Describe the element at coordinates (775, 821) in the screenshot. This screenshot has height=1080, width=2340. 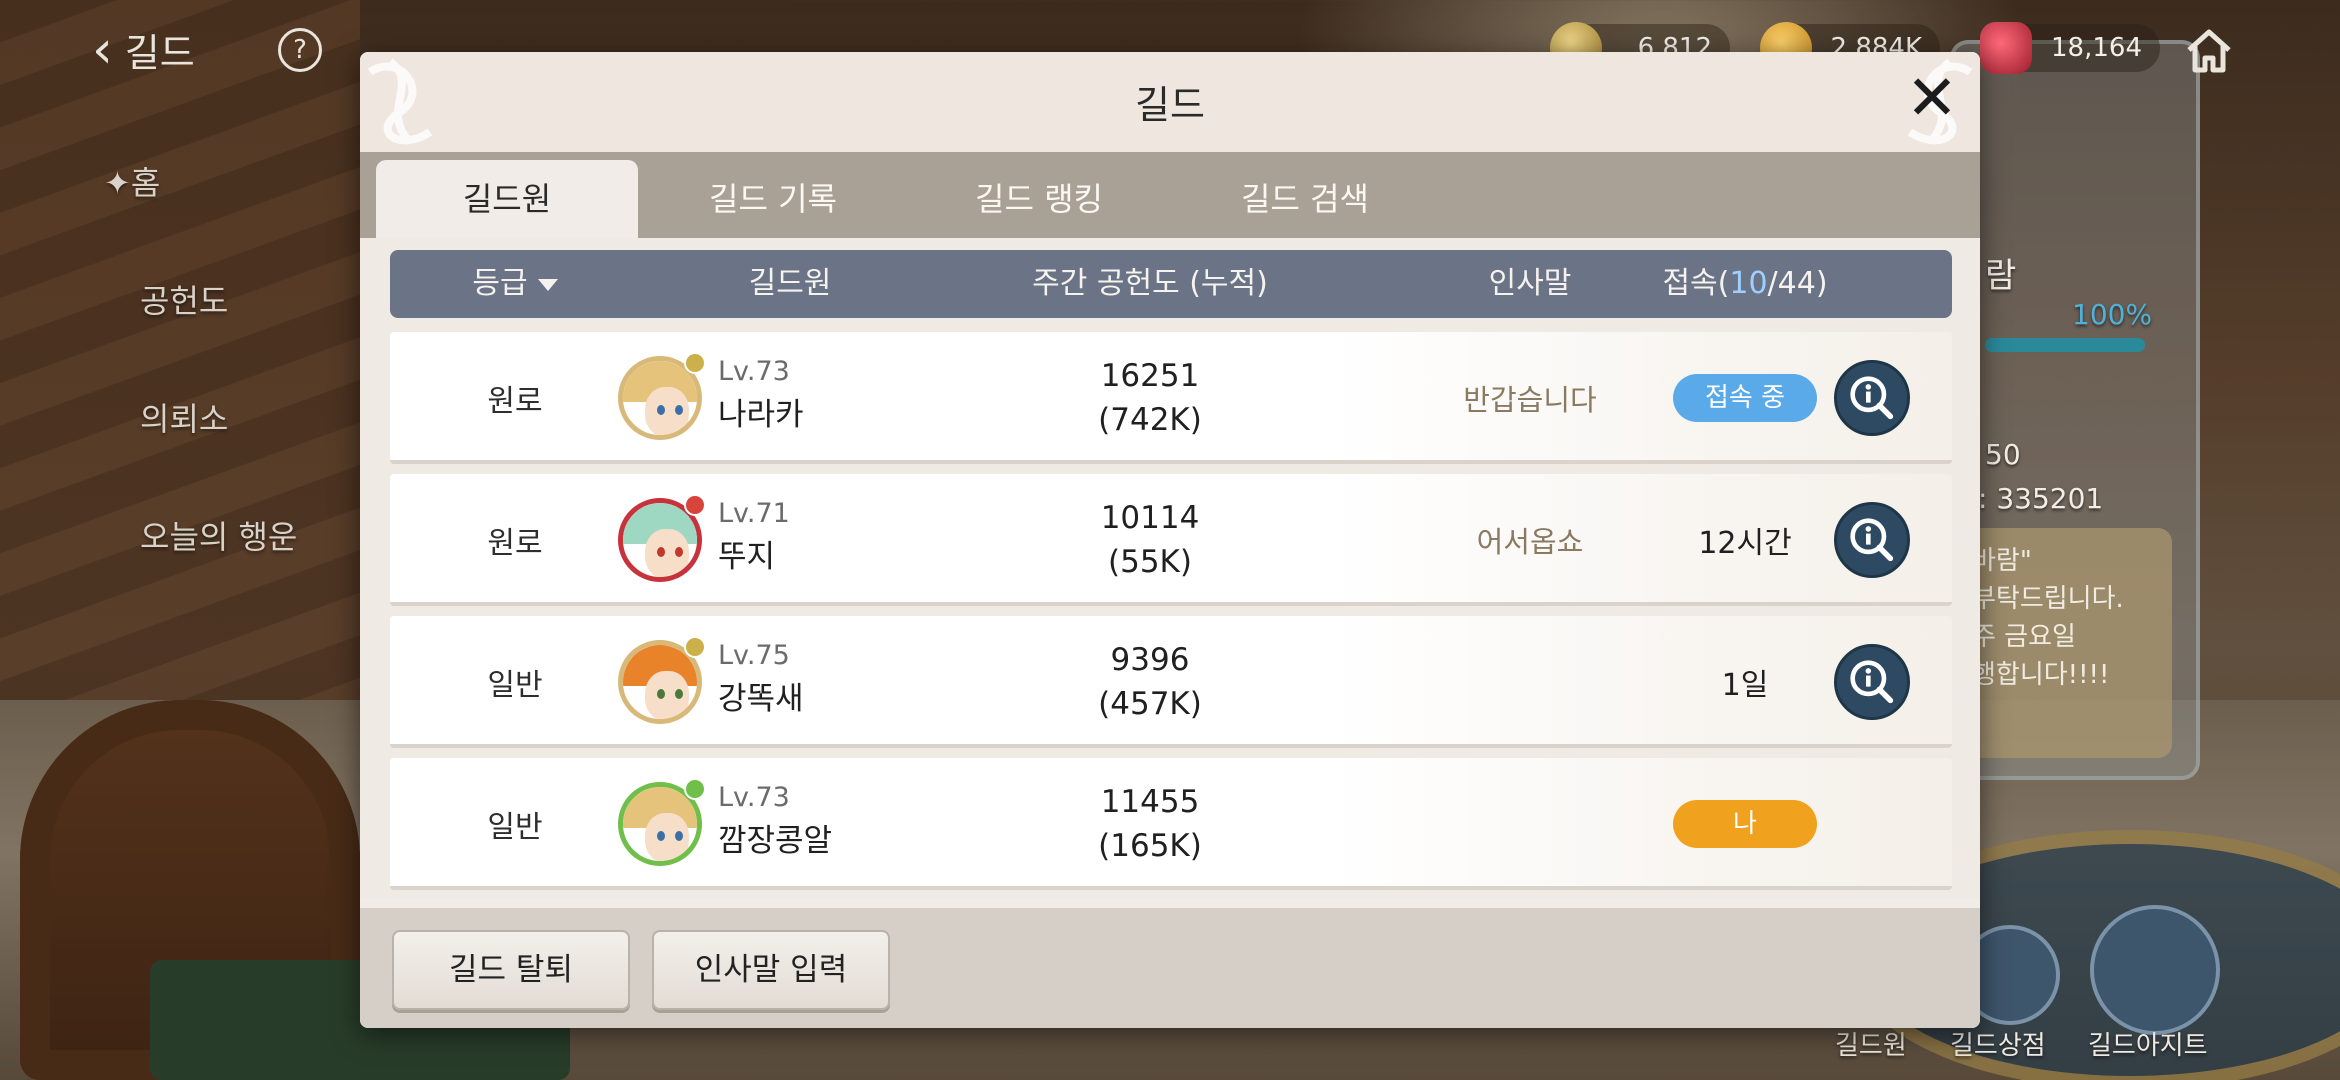
I see `member-info: Lv.73 깜장콩알` at that location.